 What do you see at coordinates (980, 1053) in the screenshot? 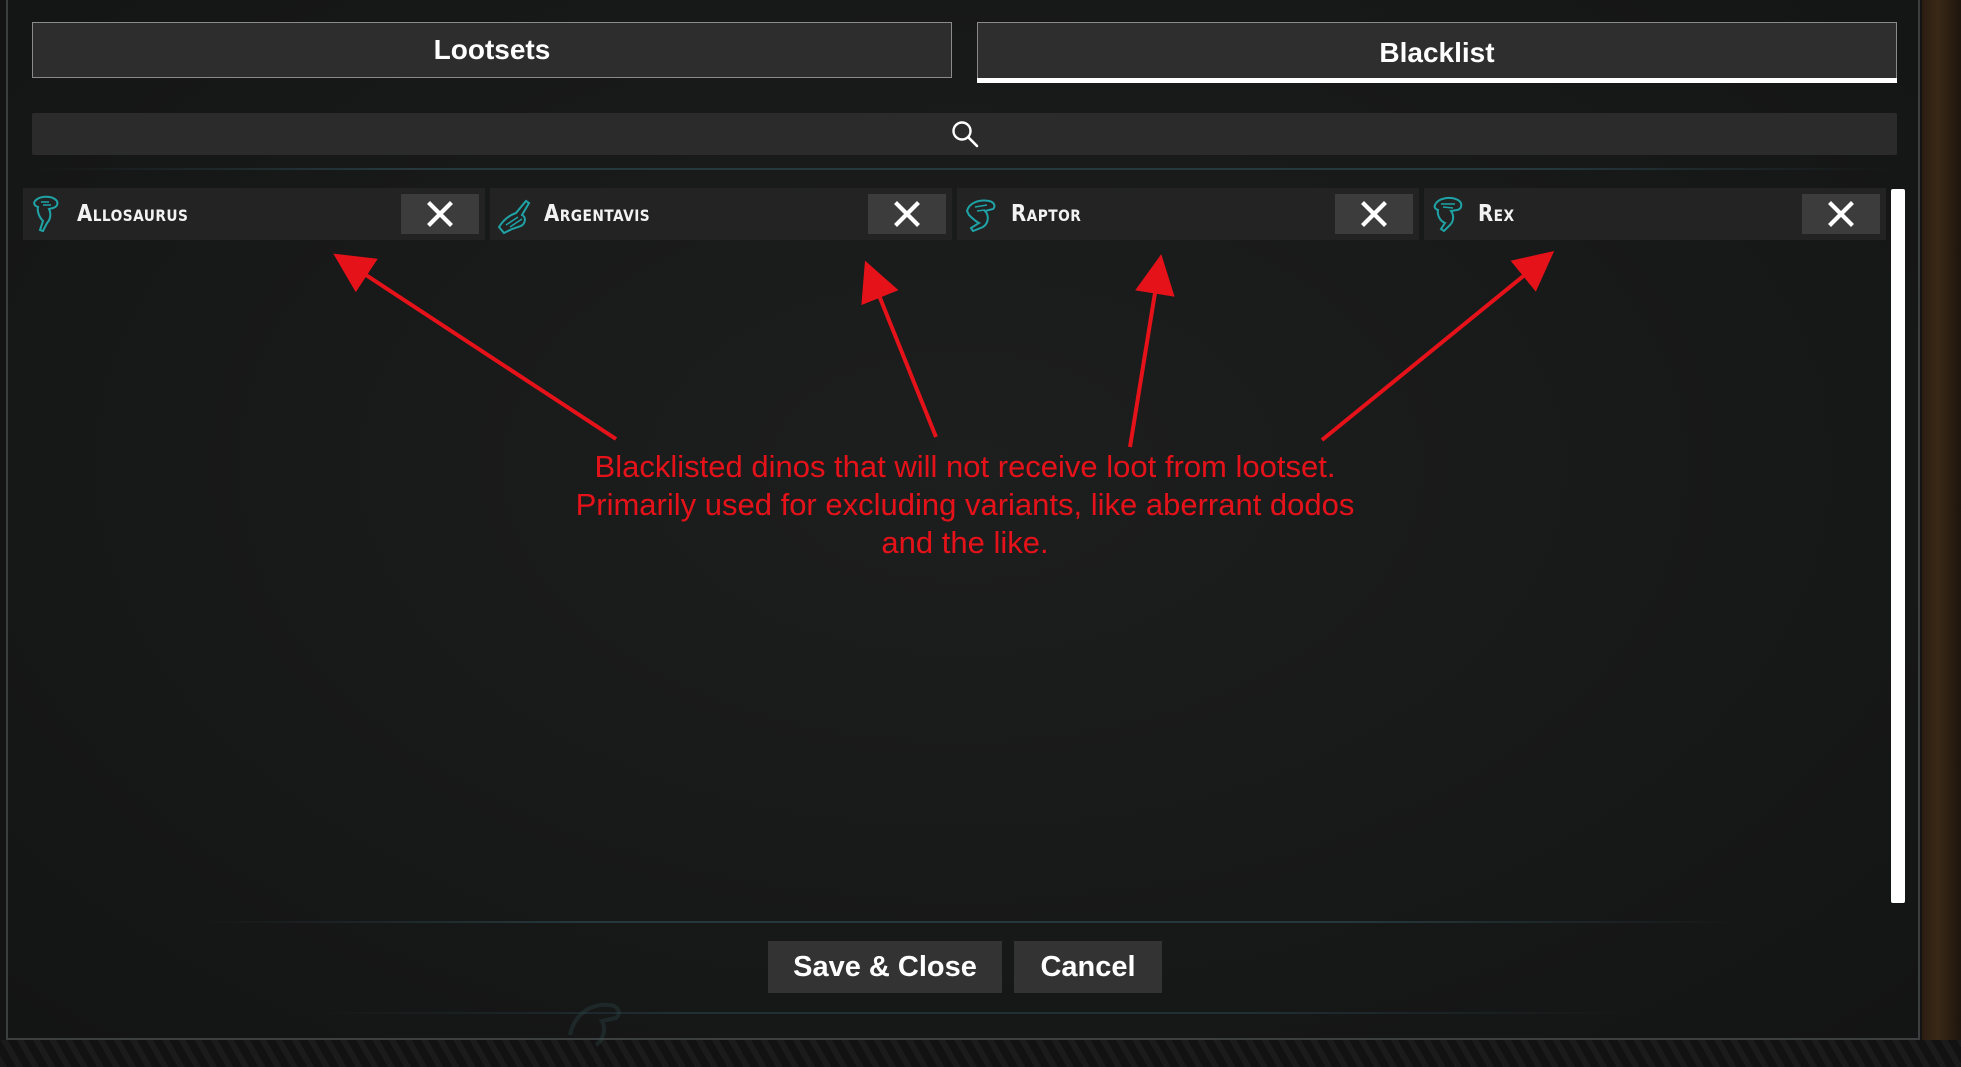
I see `background-hex-pattern` at bounding box center [980, 1053].